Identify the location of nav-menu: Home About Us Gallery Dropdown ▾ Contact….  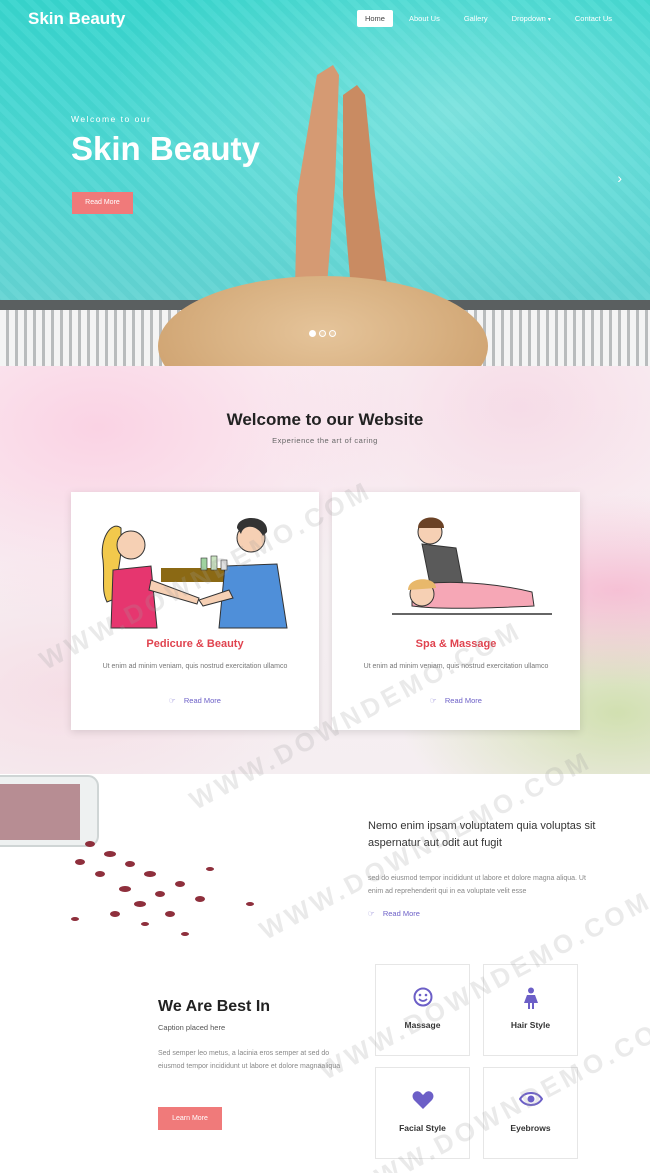
(484, 18).